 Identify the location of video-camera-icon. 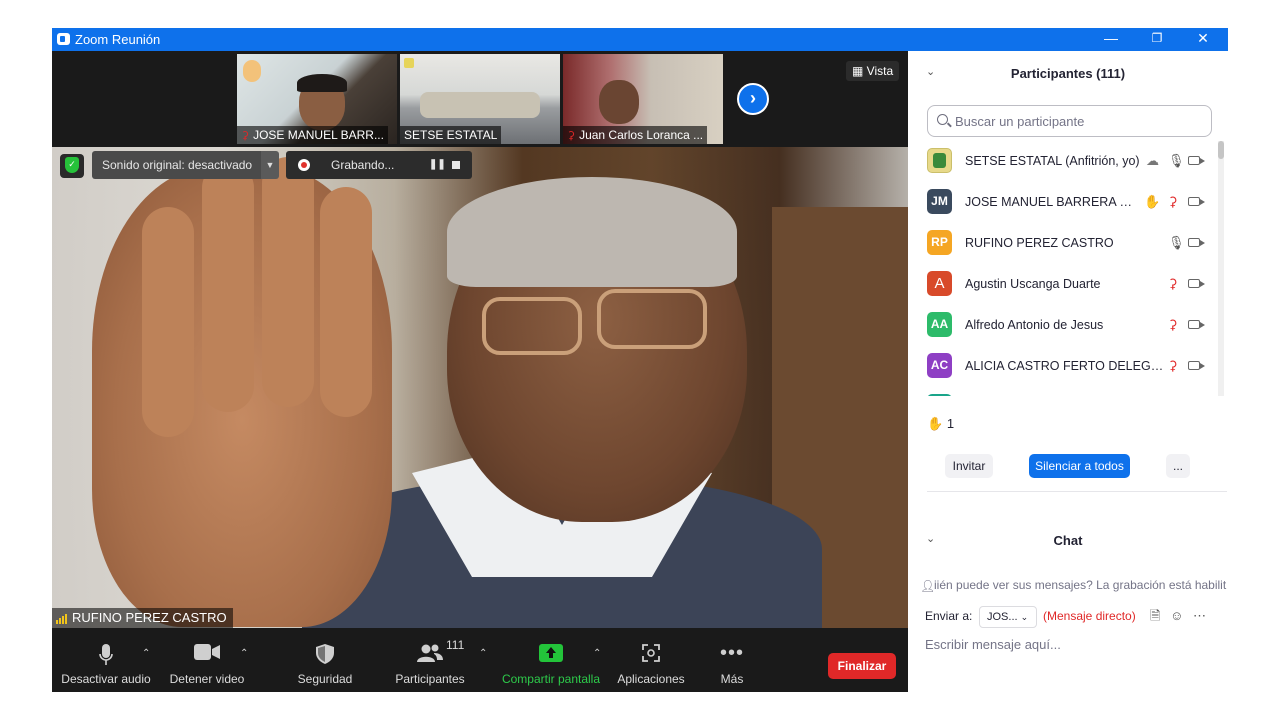
(207, 653).